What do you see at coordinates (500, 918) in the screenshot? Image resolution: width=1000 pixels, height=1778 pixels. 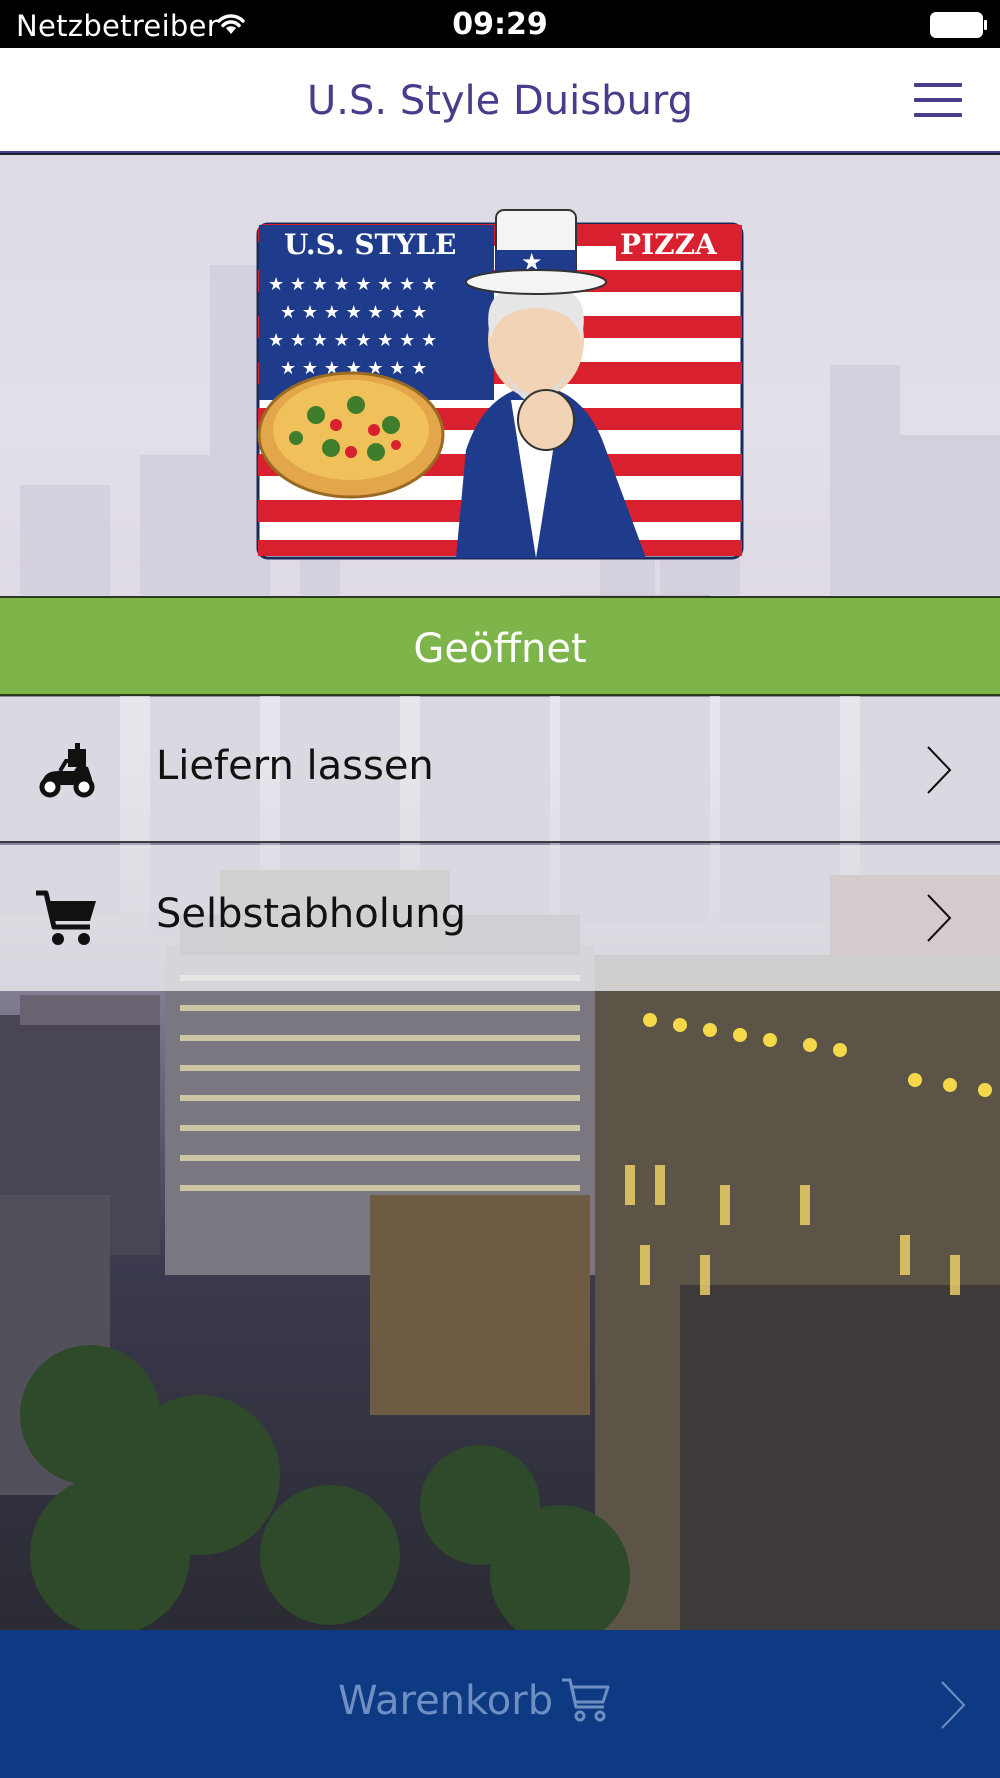 I see `pickup-option: Selbstabholung` at bounding box center [500, 918].